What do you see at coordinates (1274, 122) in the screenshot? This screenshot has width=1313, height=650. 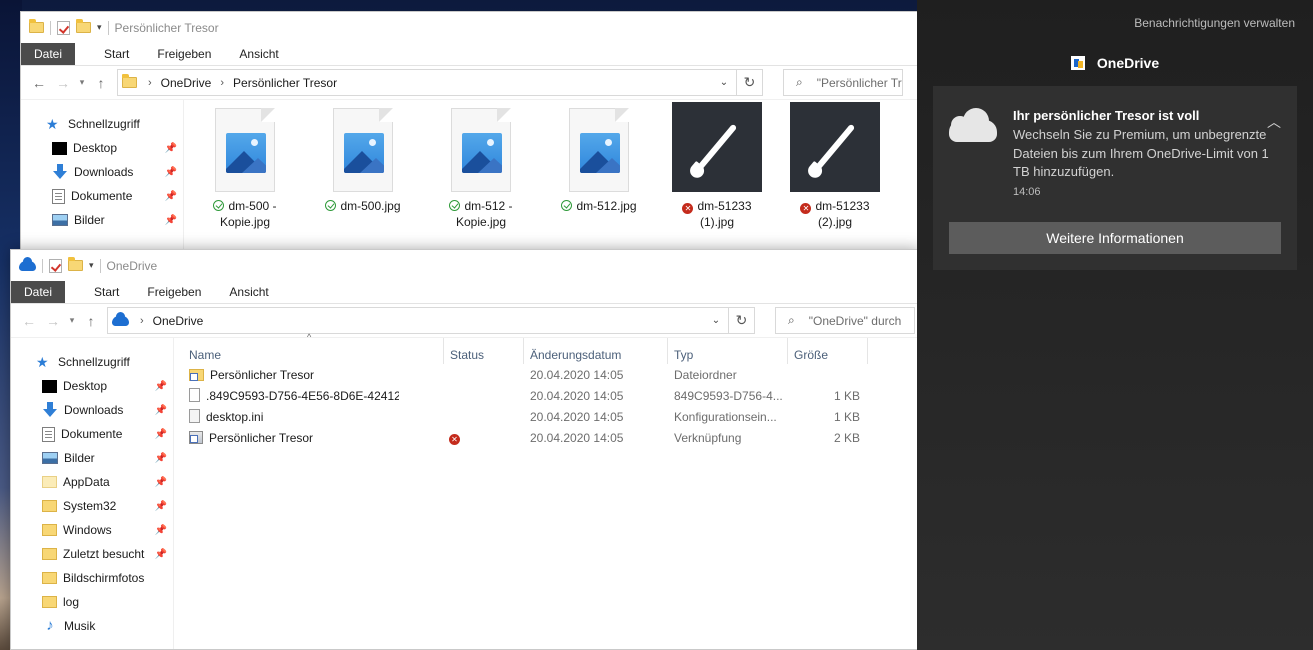 I see `collapse-chevron-up-icon: ︿` at bounding box center [1274, 122].